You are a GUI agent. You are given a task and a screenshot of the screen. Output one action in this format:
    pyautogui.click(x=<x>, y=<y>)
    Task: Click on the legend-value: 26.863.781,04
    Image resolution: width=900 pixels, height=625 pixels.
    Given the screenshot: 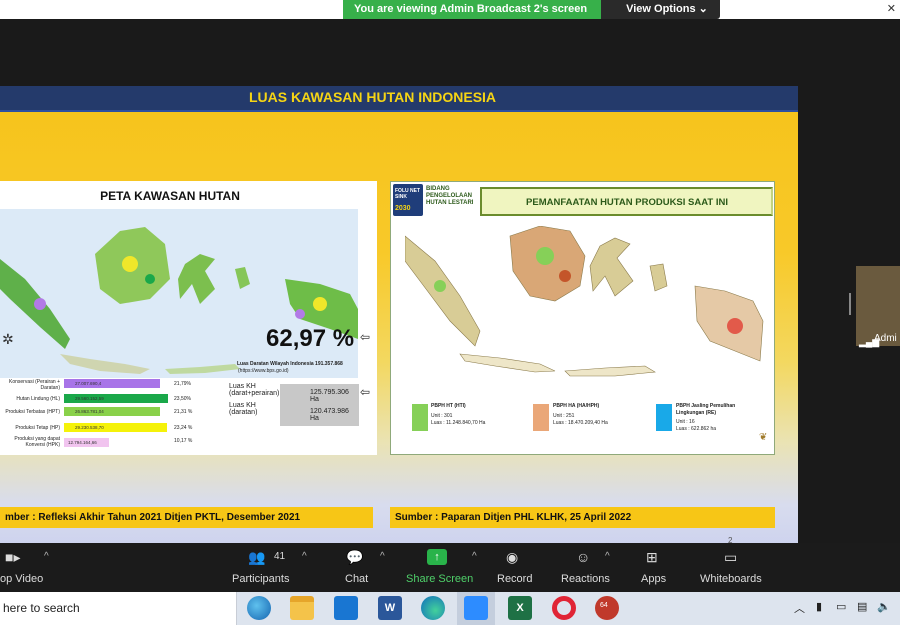 What is the action you would take?
    pyautogui.click(x=89, y=411)
    